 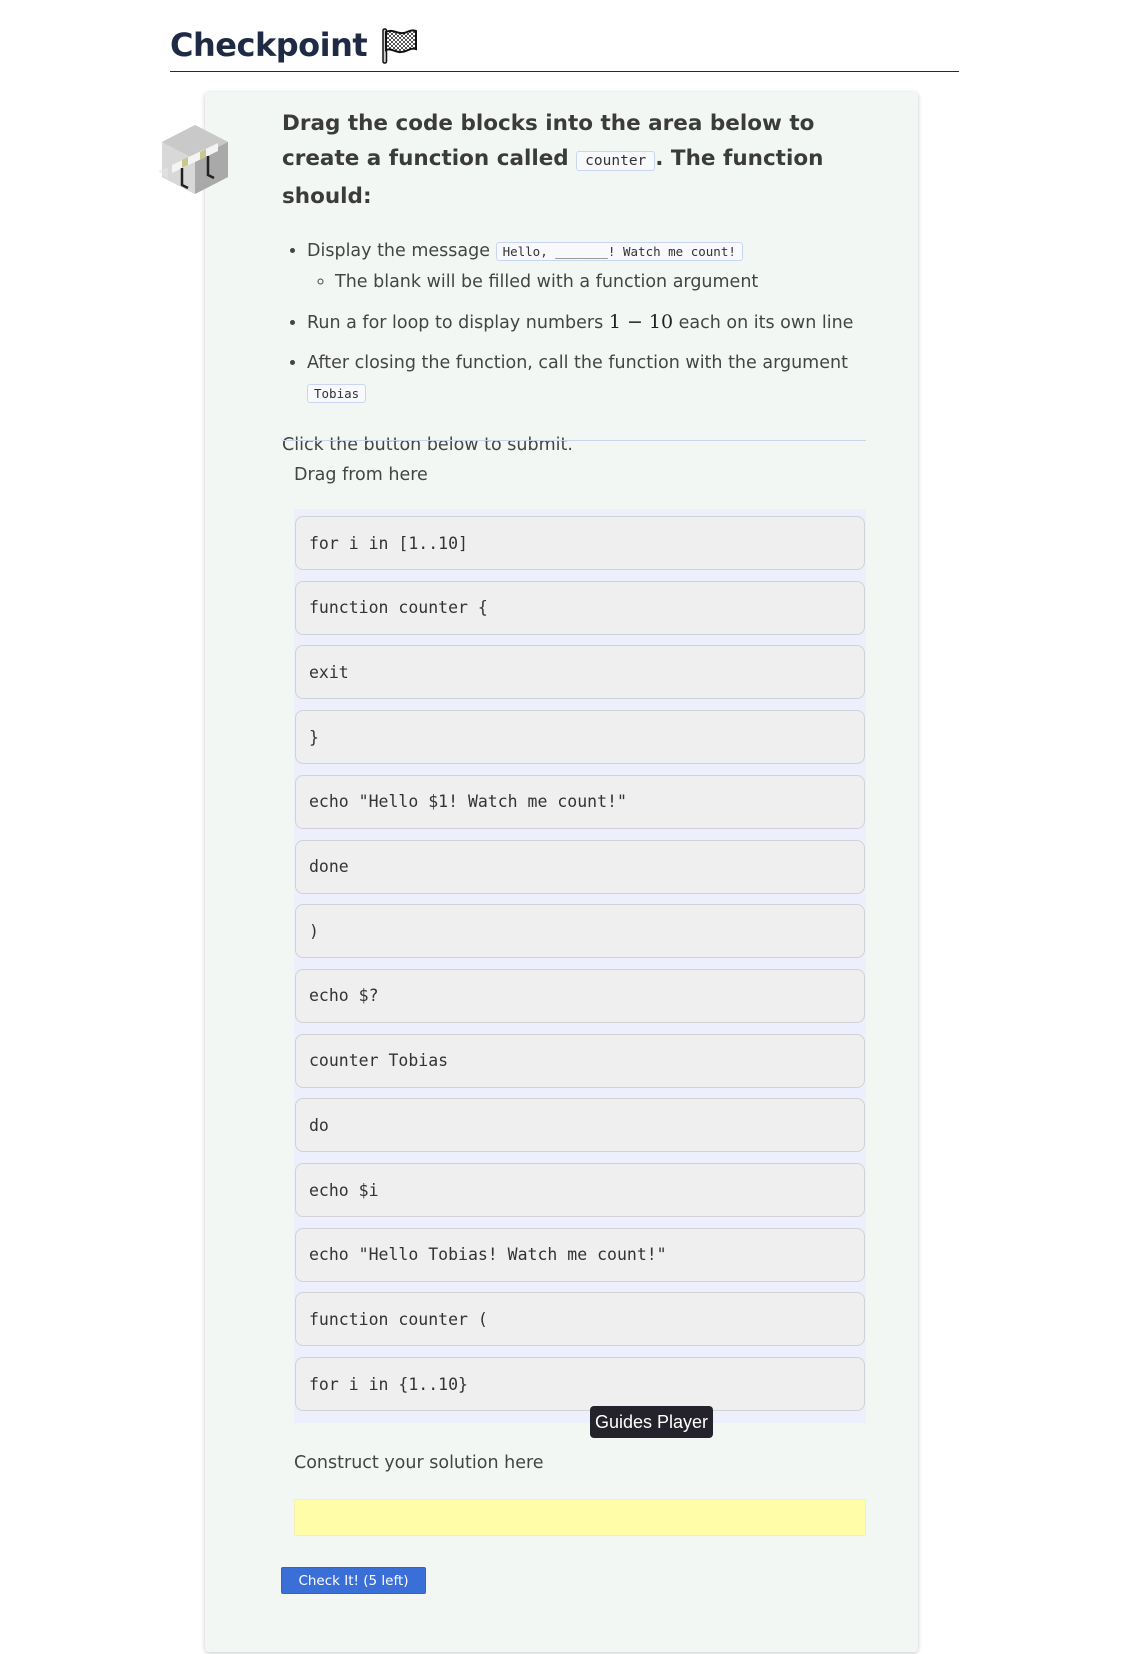 I want to click on code-block: done, so click(x=580, y=866).